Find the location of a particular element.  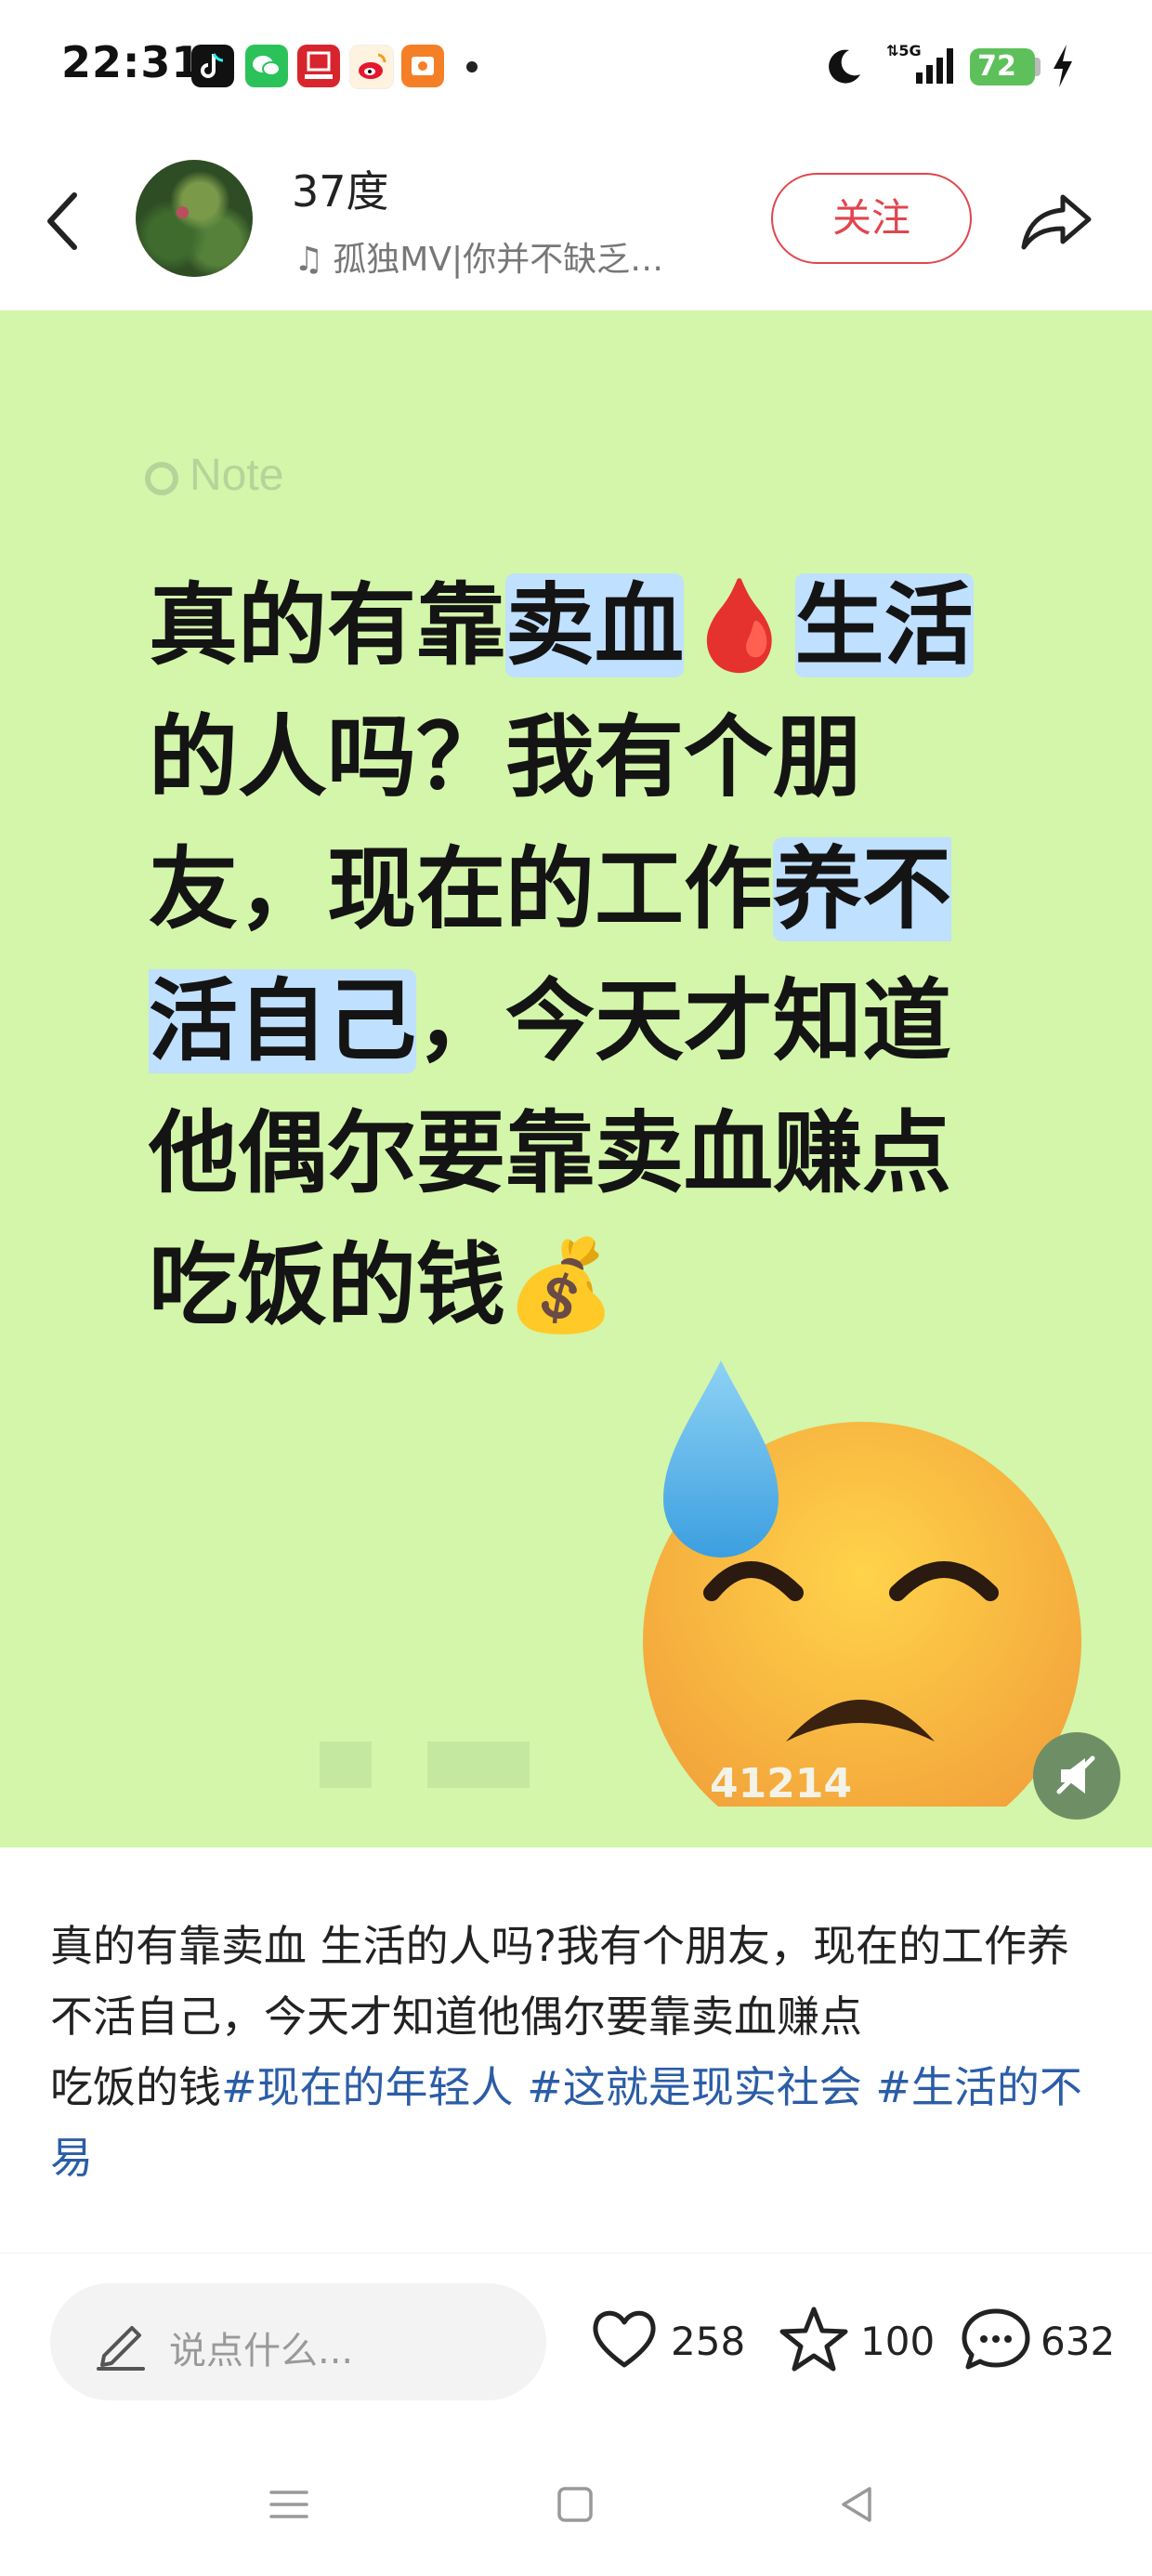

bottom-action-bar: 说点什么... 258 100 632 is located at coordinates (576, 2332).